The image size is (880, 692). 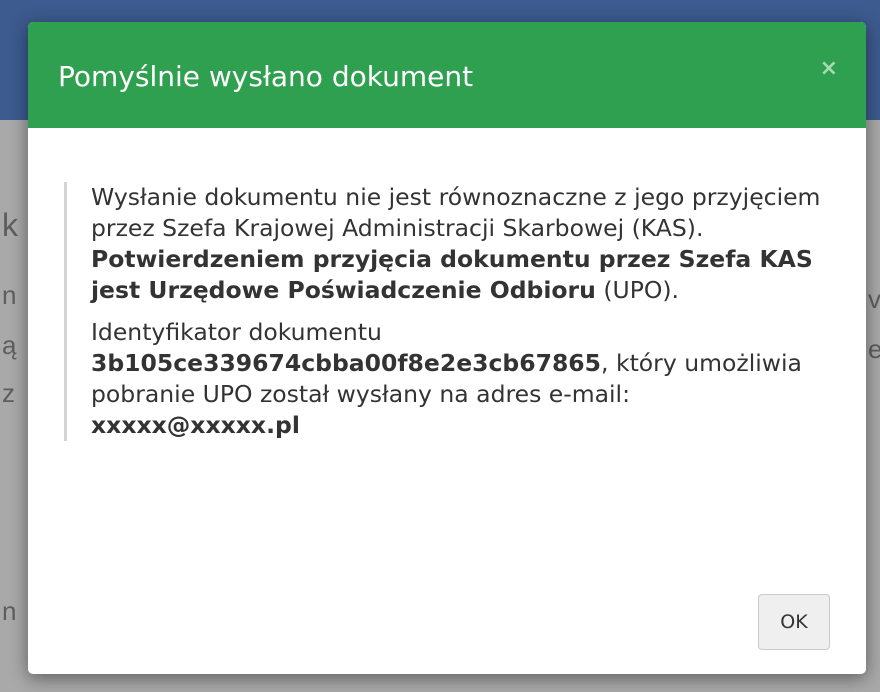 I want to click on background-text-fragment: k, so click(x=10, y=225).